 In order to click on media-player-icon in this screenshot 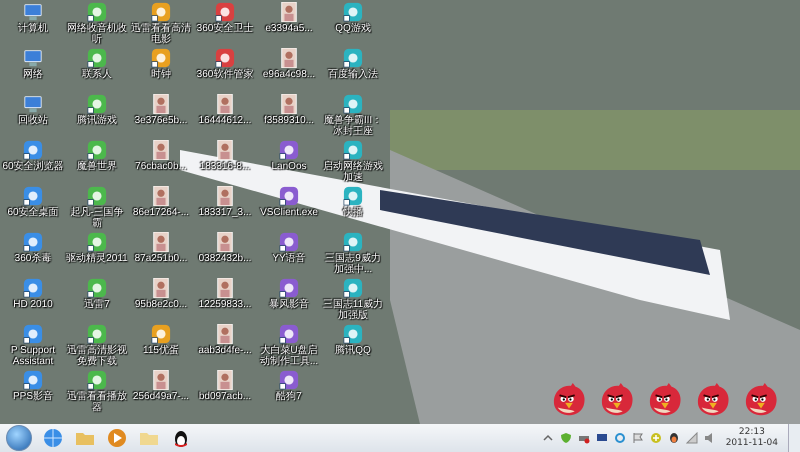, I will do `click(117, 438)`.